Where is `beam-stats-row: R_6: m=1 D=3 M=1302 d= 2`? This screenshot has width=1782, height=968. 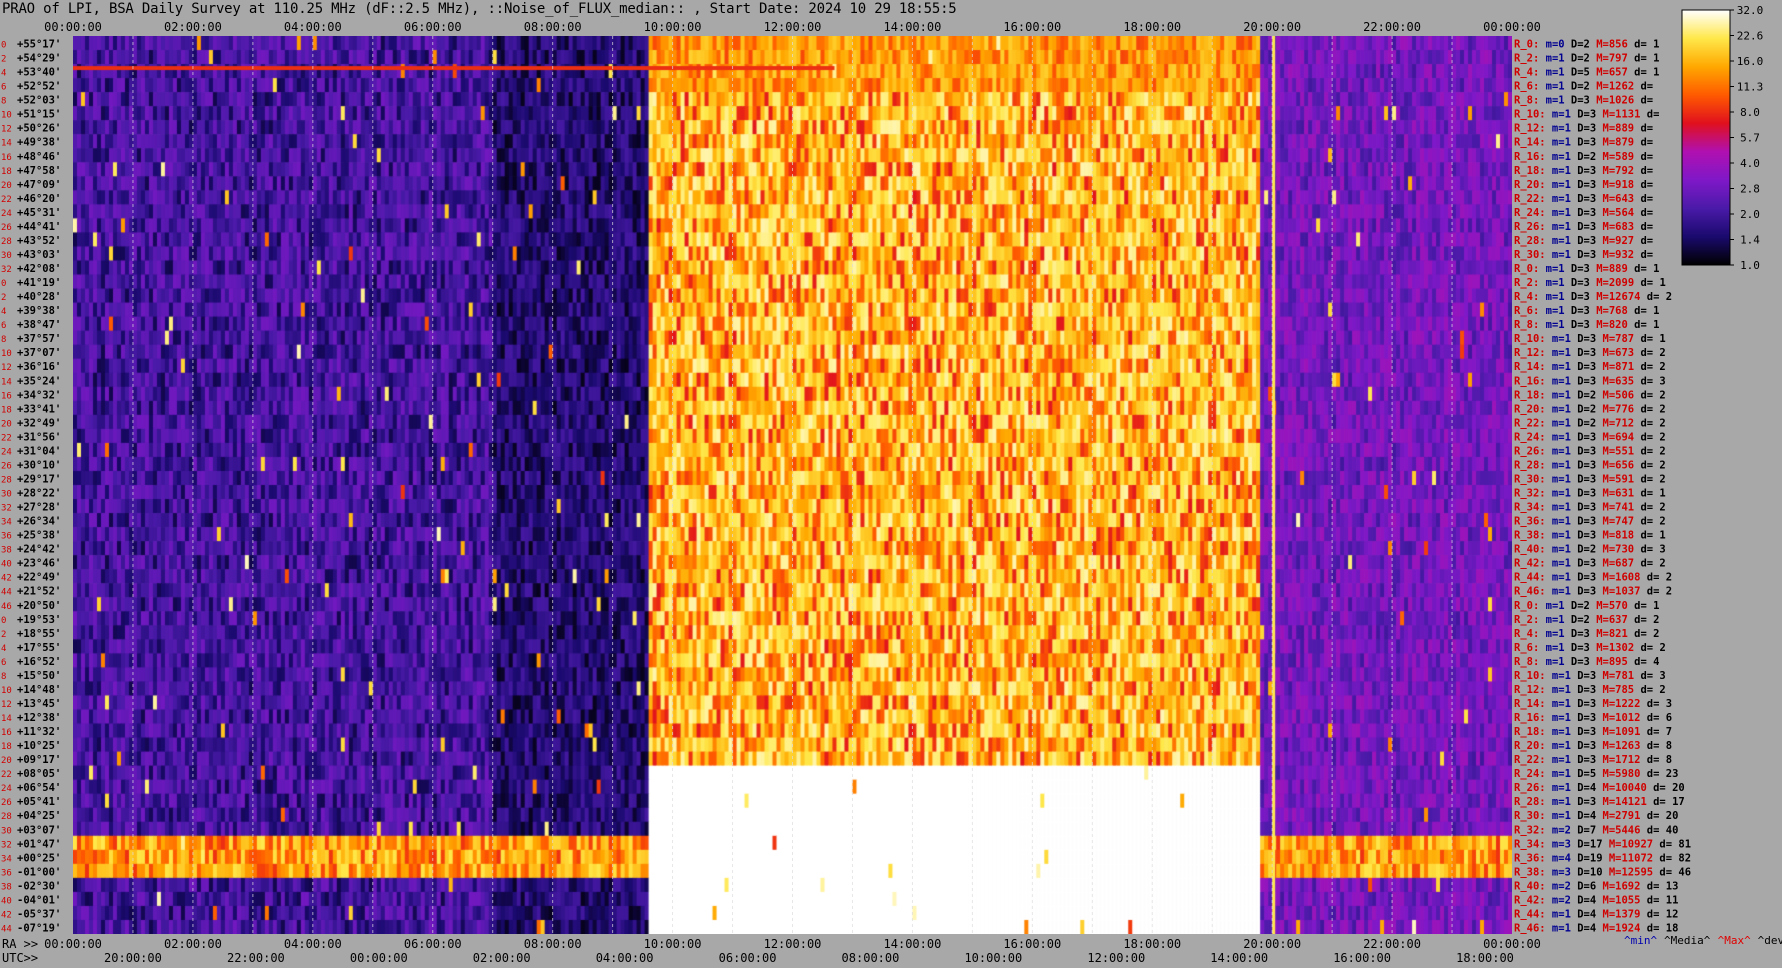
beam-stats-row: R_6: m=1 D=3 M=1302 d= 2 is located at coordinates (1590, 648).